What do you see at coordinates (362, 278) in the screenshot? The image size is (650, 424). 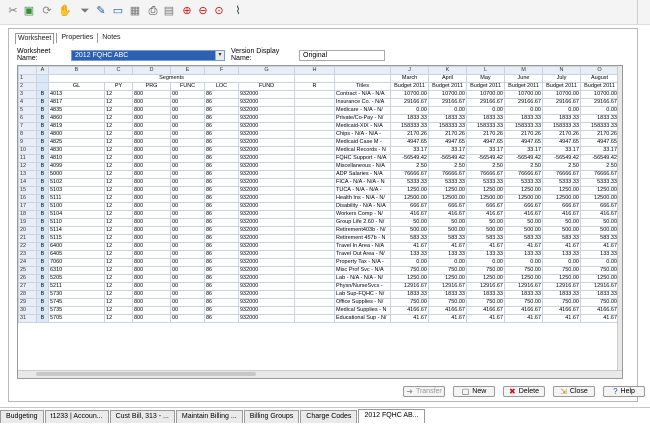 I see `title-cell: Lab - N/A - N/A - N/` at bounding box center [362, 278].